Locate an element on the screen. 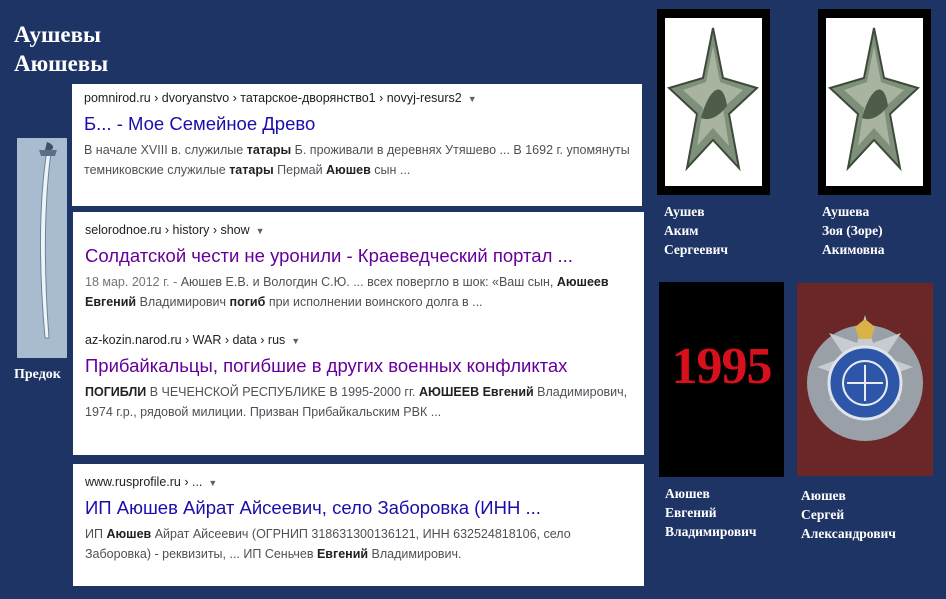  snippet-text: Пермай is located at coordinates (300, 170).